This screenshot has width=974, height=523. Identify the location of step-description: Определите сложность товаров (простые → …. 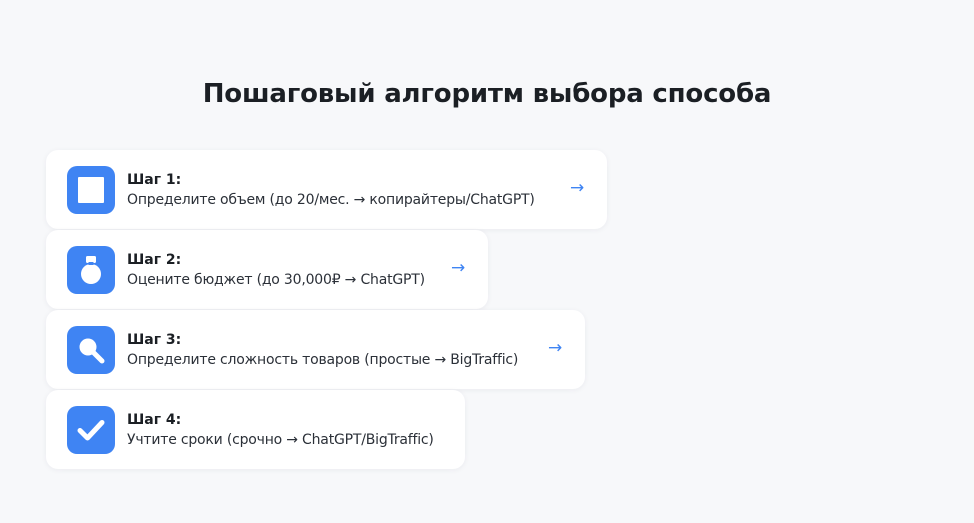
(323, 360).